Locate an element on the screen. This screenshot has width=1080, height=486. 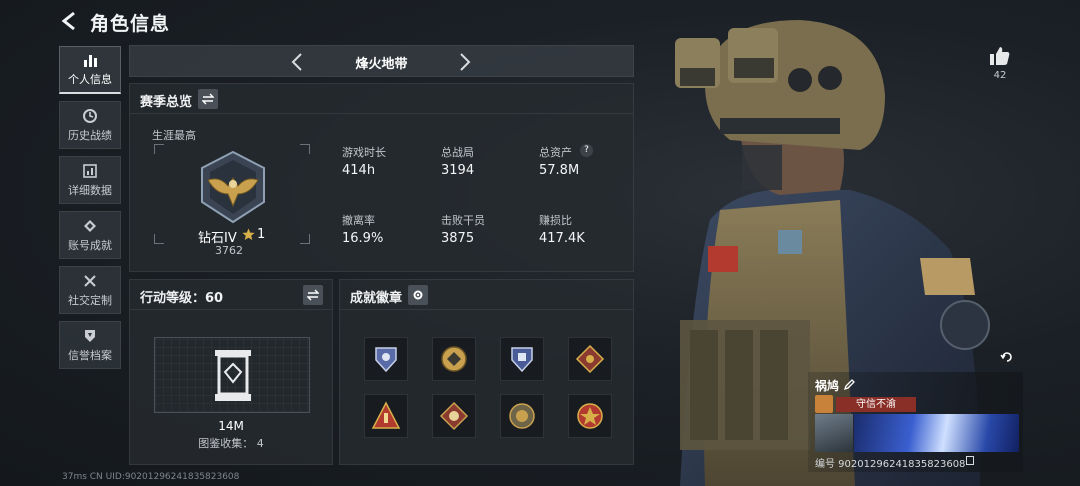
rank-score: 3762 is located at coordinates (229, 250).